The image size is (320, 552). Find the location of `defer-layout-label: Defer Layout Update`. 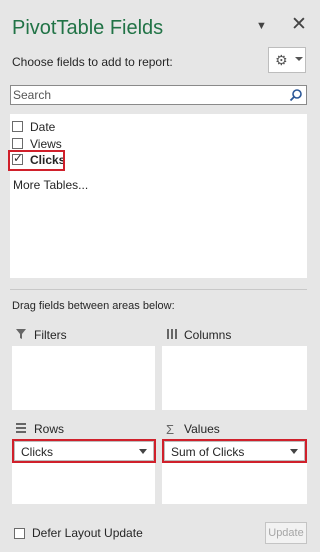

defer-layout-label: Defer Layout Update is located at coordinates (87, 533).